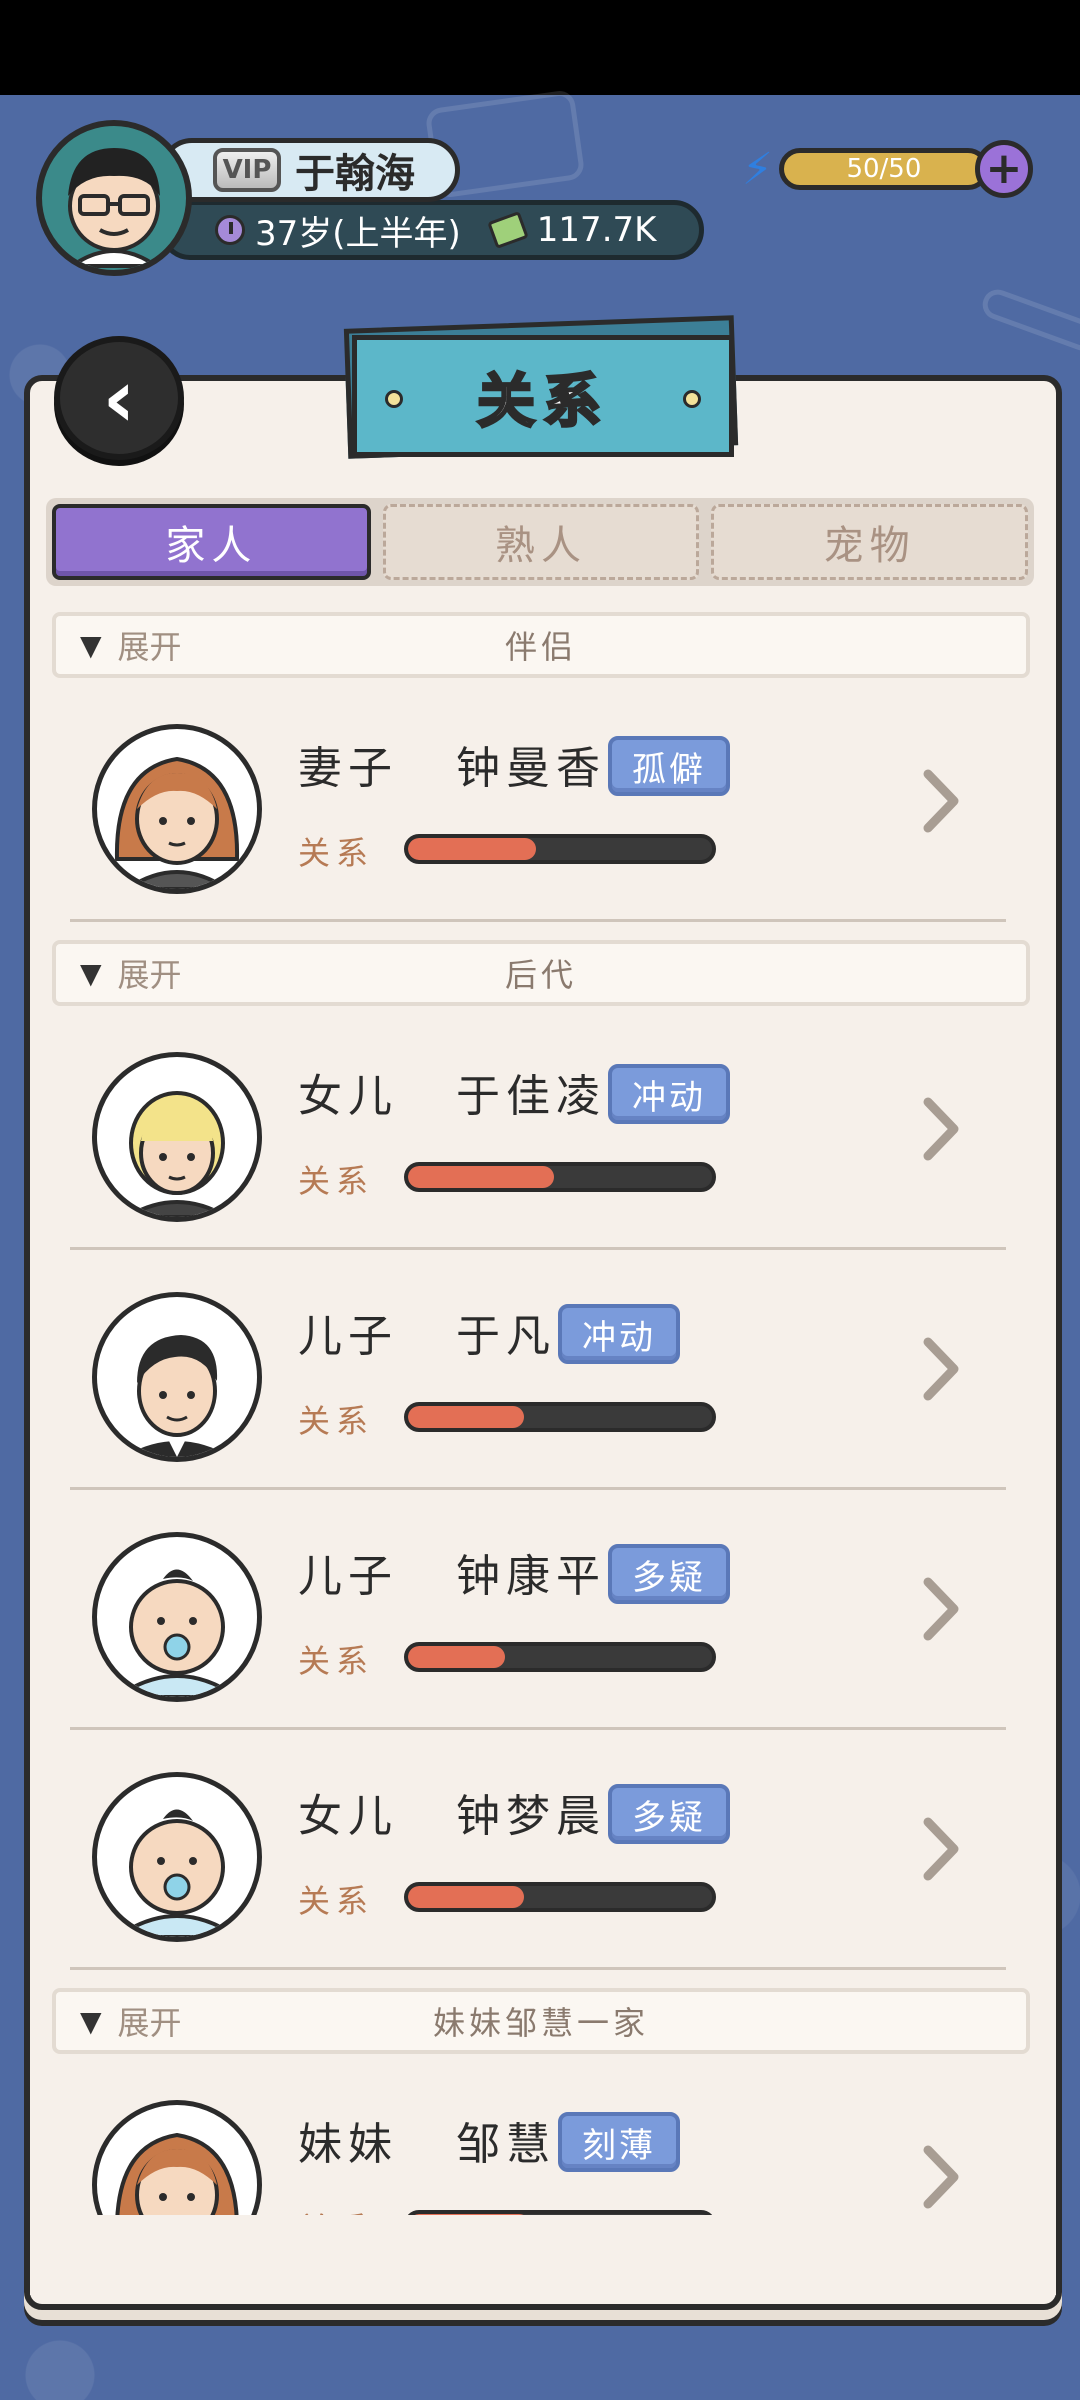  What do you see at coordinates (211, 542) in the screenshot?
I see `tab-family: 家人` at bounding box center [211, 542].